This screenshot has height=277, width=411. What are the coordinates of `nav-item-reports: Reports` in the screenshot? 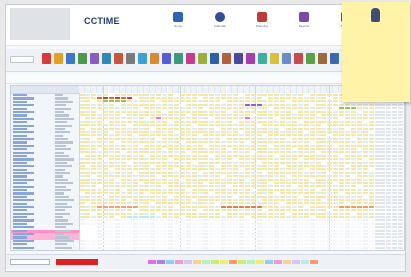 It's located at (304, 20).